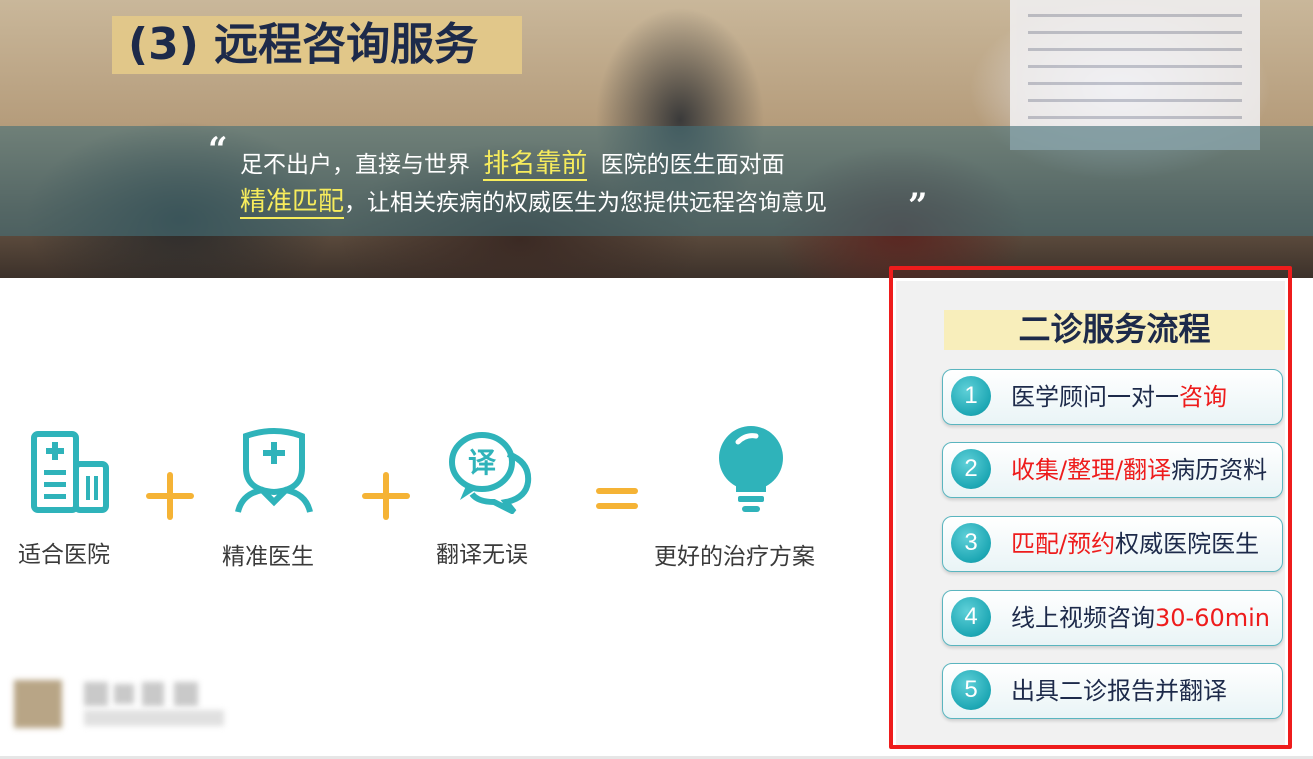  I want to click on quote-highlight-ranking: 排名靠前, so click(535, 165).